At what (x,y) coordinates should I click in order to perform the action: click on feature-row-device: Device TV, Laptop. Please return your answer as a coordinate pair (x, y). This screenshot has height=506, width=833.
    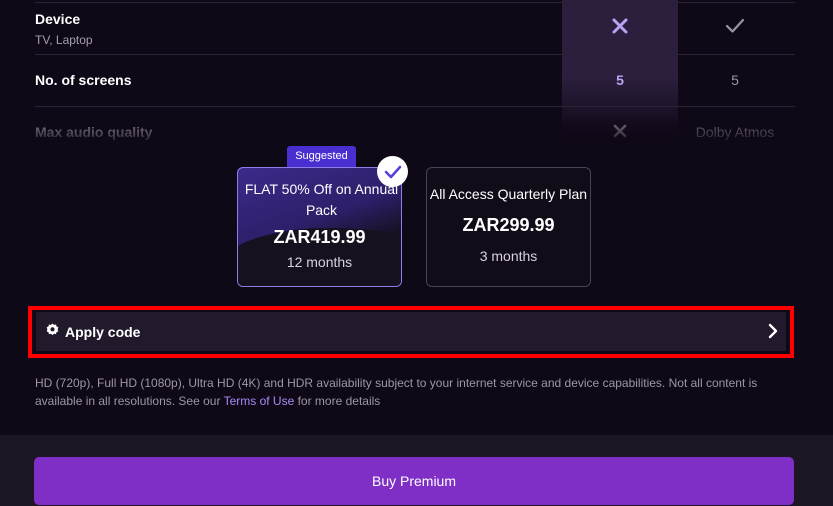
    Looking at the image, I should click on (415, 32).